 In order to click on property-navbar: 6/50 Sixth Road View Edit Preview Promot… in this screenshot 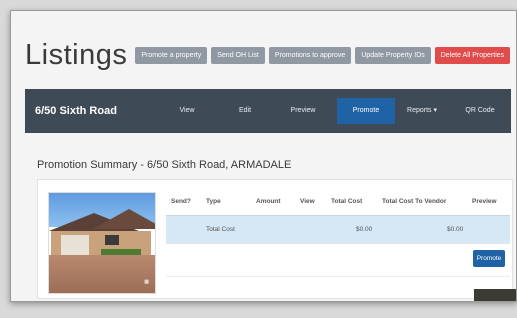, I will do `click(268, 111)`.